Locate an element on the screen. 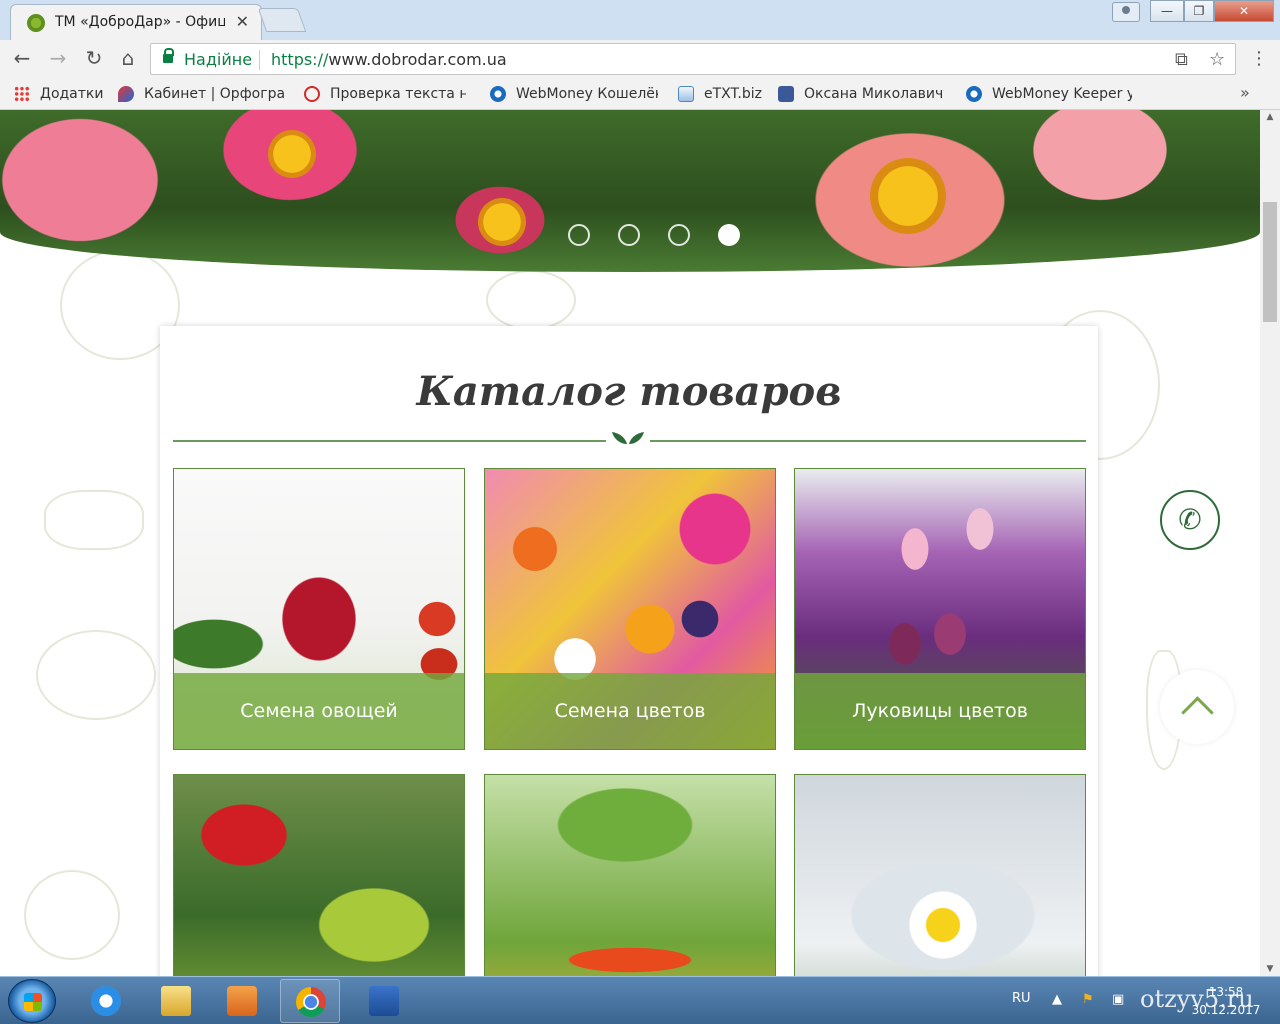 This screenshot has width=1280, height=1024. chamomile-tea-image is located at coordinates (940, 875).